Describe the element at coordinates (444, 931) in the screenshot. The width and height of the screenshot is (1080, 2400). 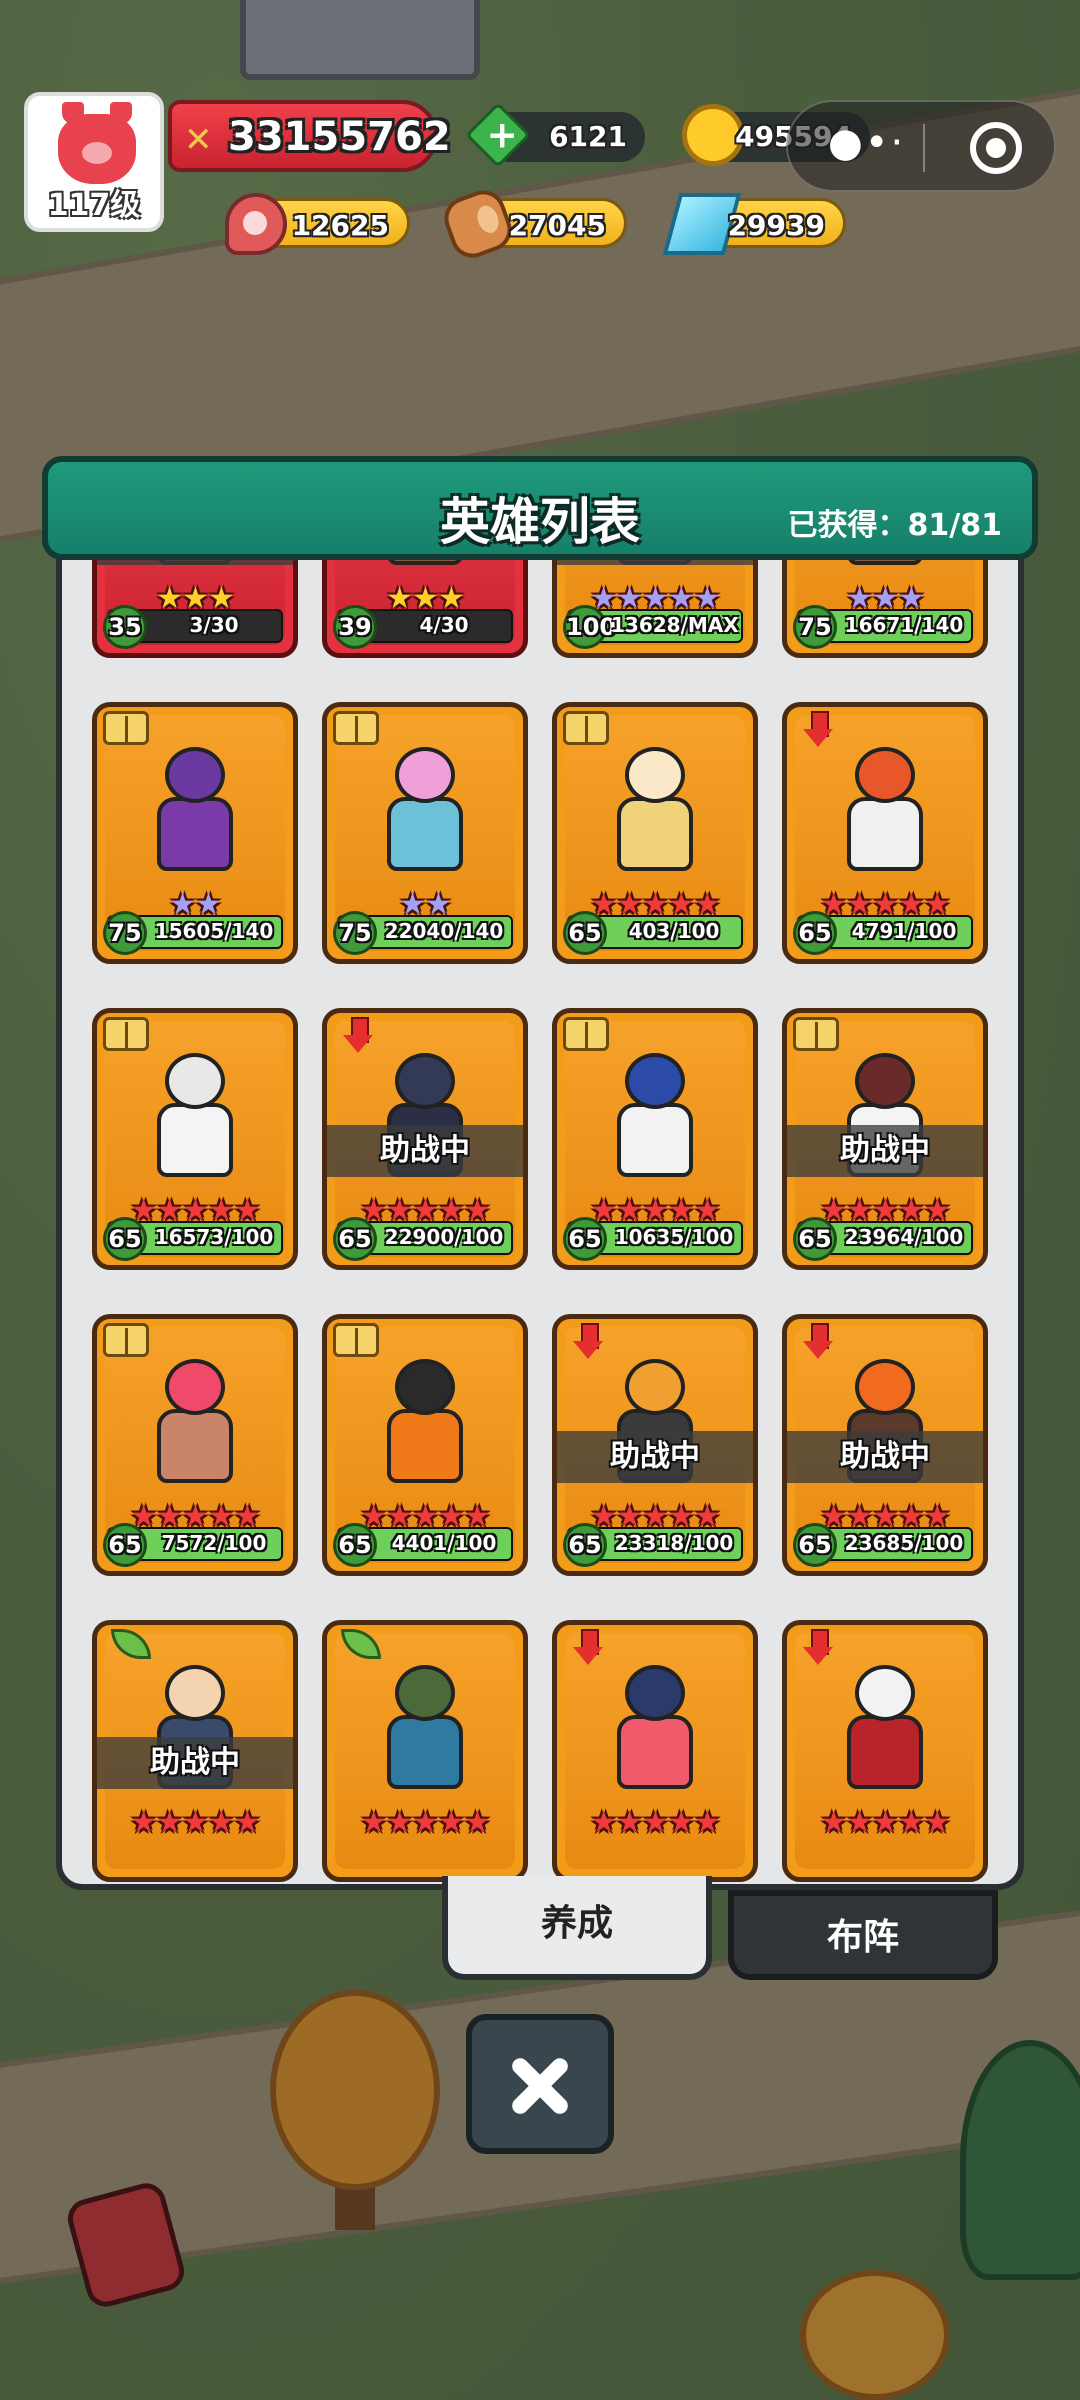
I see `hero-progress-text: 22040/140` at that location.